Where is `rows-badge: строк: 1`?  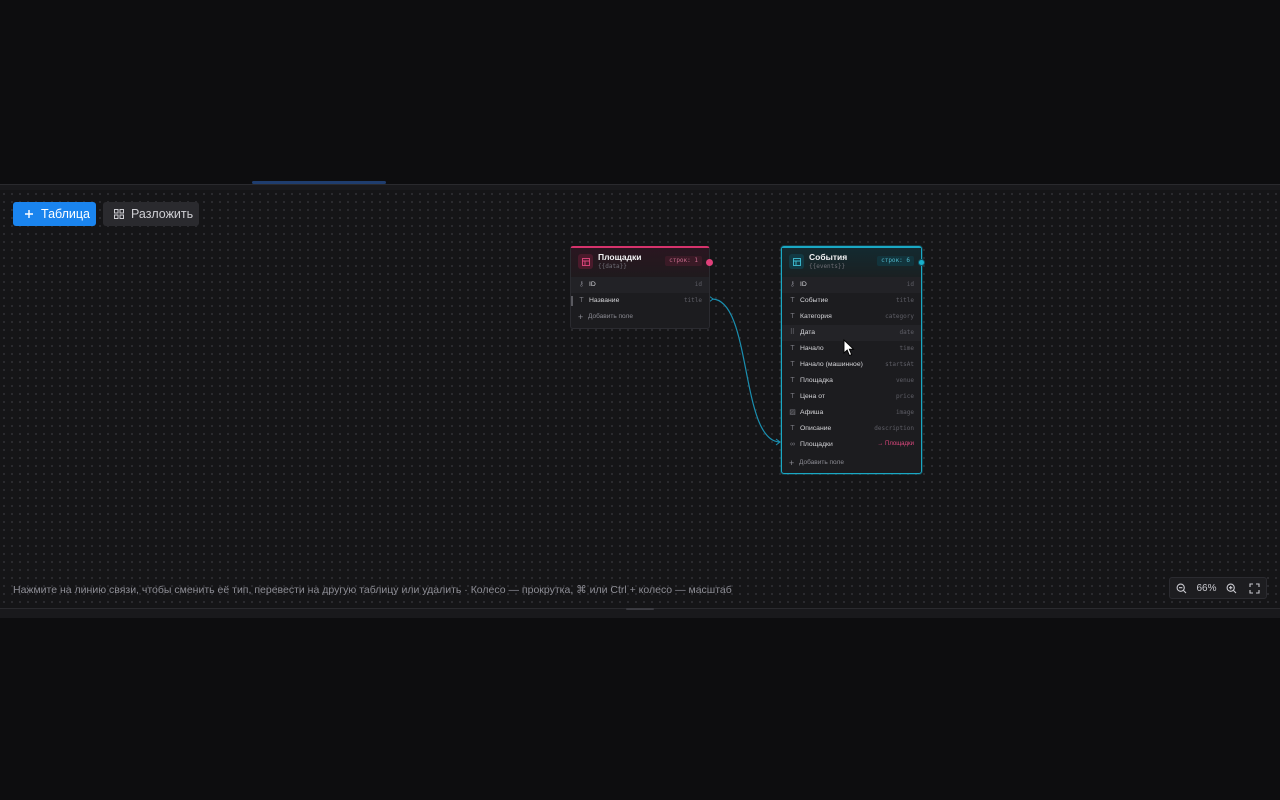
rows-badge: строк: 1 is located at coordinates (683, 261).